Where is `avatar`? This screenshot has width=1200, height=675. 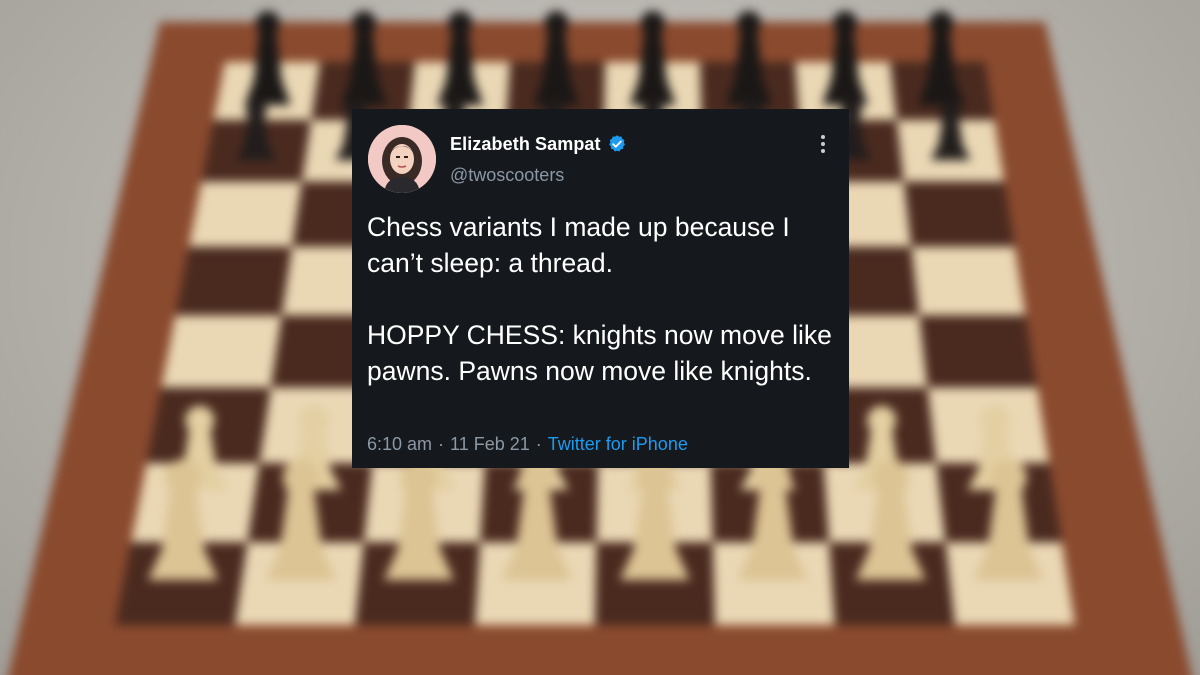 avatar is located at coordinates (402, 159).